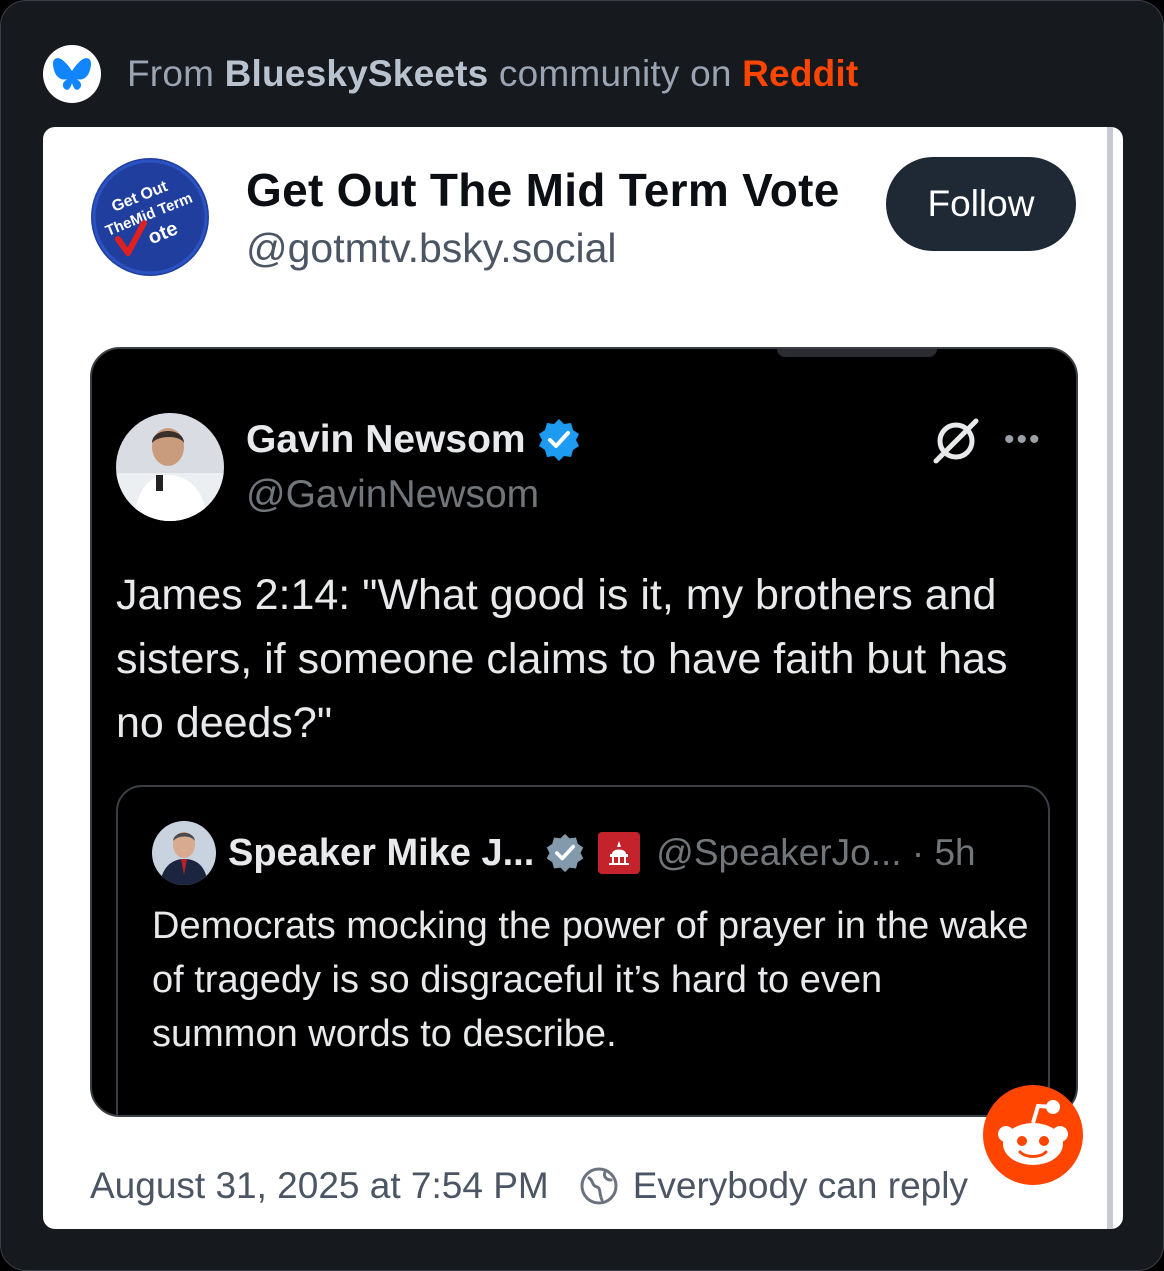  Describe the element at coordinates (599, 1186) in the screenshot. I see `globe-icon` at that location.